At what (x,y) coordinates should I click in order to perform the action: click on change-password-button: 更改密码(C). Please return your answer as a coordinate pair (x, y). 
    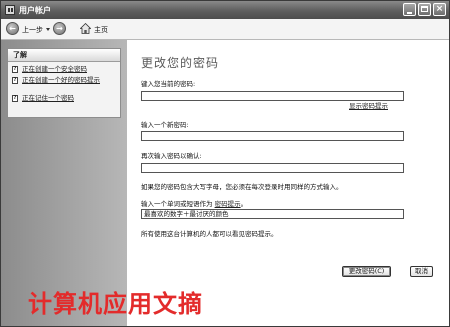
    Looking at the image, I should click on (366, 271).